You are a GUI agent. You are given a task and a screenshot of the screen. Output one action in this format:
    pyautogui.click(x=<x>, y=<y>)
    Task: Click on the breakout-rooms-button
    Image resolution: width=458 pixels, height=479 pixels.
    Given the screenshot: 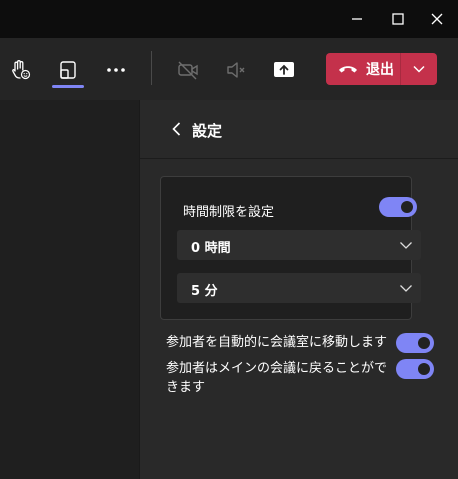 What is the action you would take?
    pyautogui.click(x=68, y=70)
    